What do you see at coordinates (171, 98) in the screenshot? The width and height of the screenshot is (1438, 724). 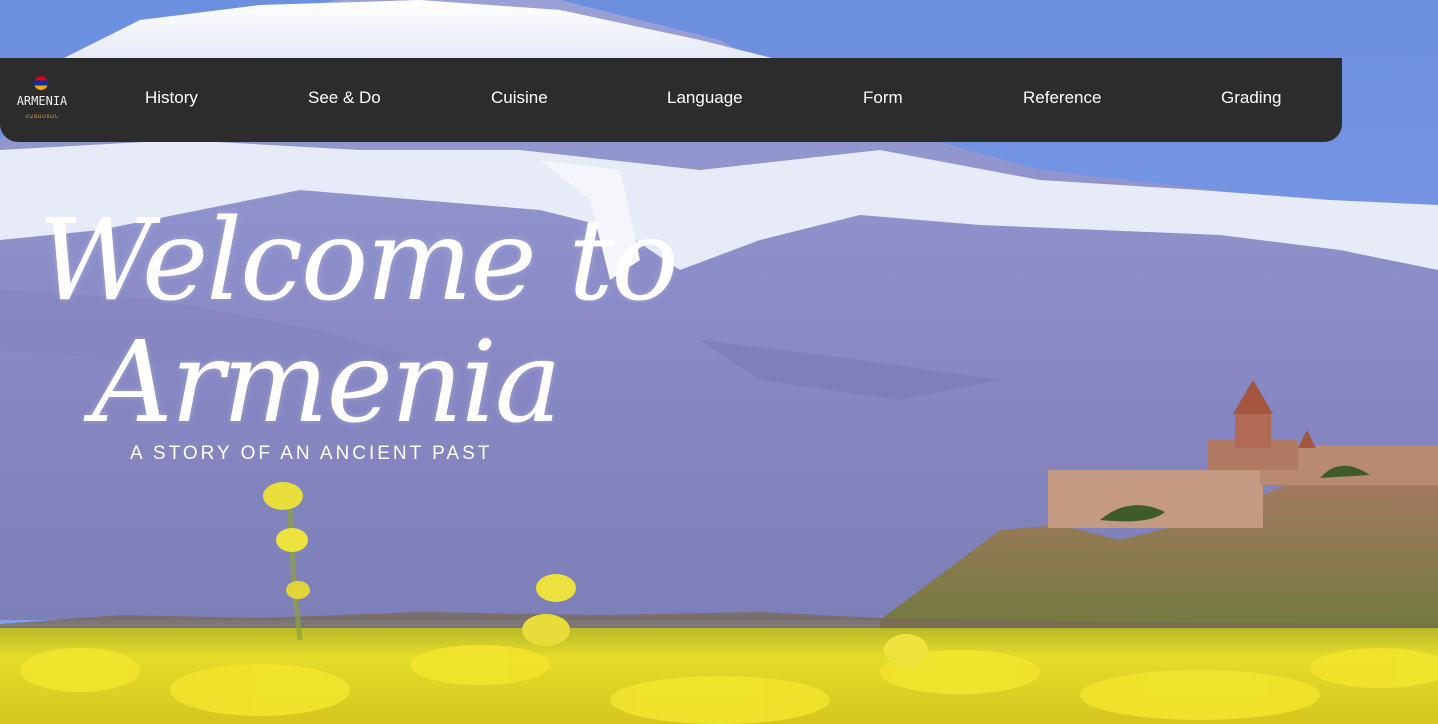 I see `nav-item-history: History` at bounding box center [171, 98].